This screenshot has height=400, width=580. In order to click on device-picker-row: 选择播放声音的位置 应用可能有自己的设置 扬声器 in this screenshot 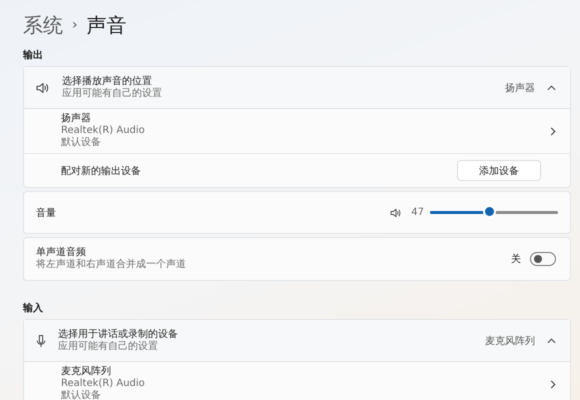, I will do `click(297, 88)`.